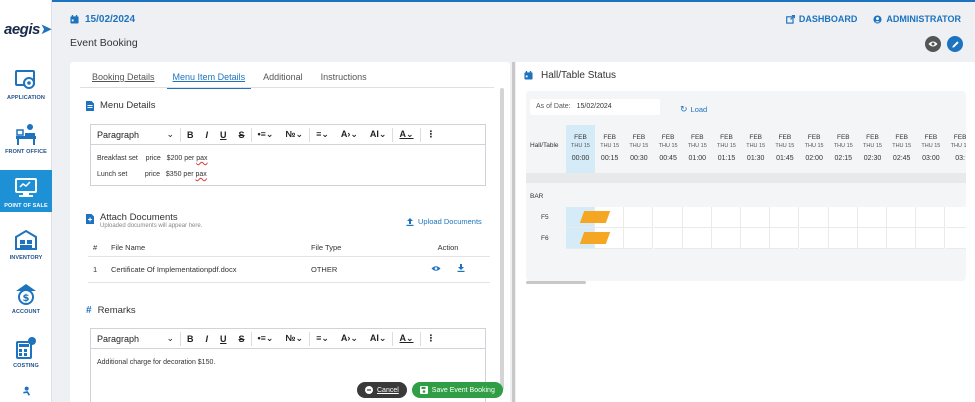  I want to click on view-button, so click(933, 44).